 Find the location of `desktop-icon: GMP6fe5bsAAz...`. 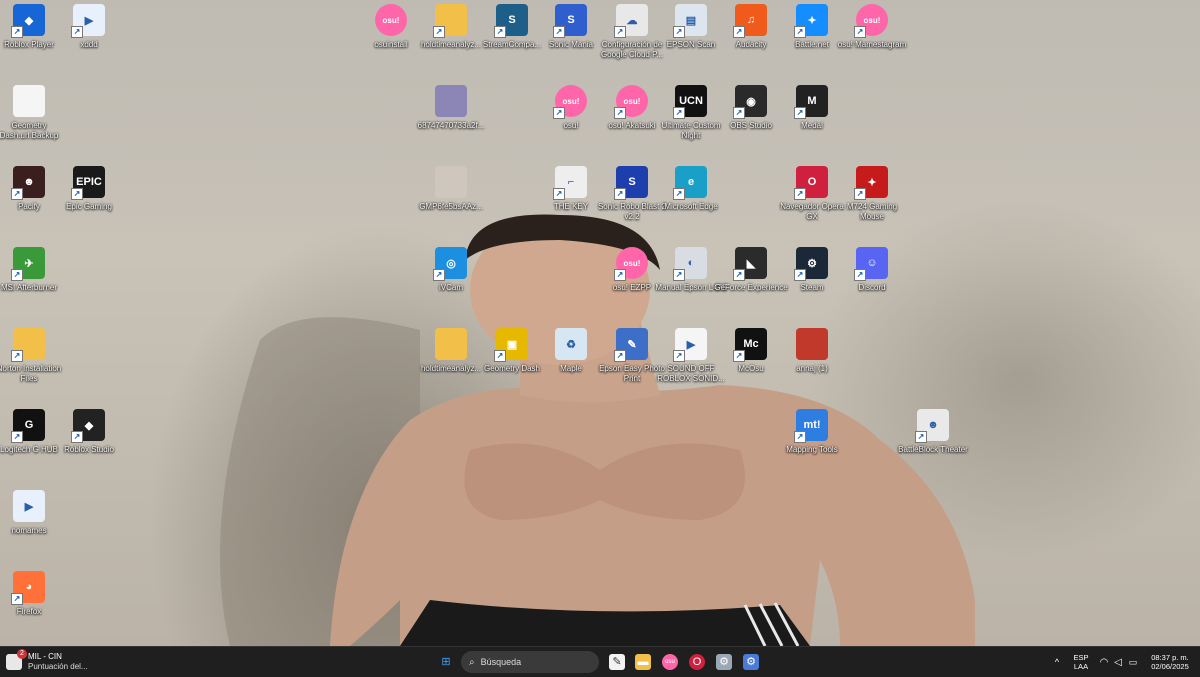

desktop-icon: GMP6fe5bsAAz... is located at coordinates (451, 201).